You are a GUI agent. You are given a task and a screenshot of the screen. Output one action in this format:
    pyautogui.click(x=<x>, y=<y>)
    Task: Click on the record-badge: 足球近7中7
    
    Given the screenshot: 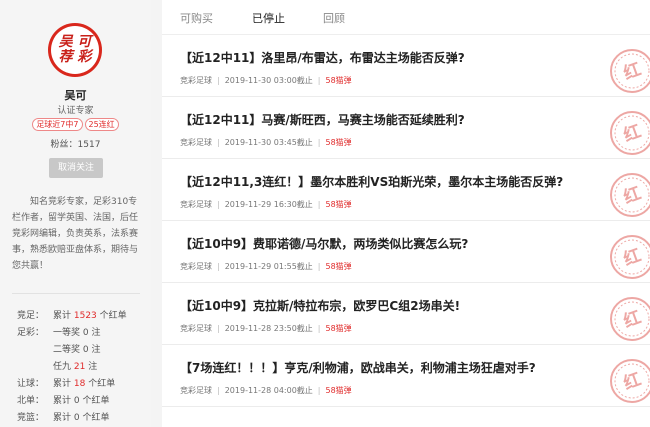 What is the action you would take?
    pyautogui.click(x=57, y=124)
    